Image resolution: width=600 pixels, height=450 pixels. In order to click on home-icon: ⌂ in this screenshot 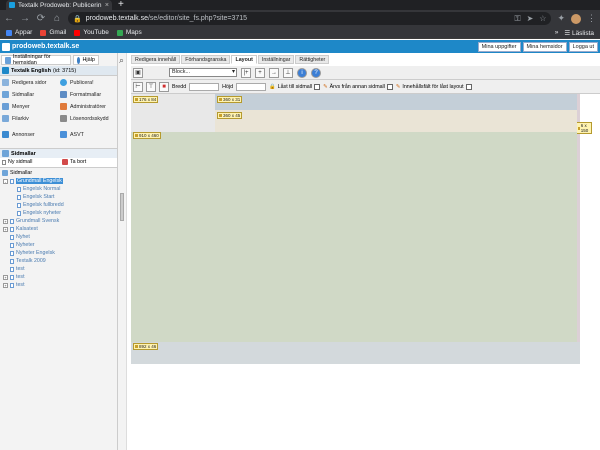, I will do `click(57, 18)`.